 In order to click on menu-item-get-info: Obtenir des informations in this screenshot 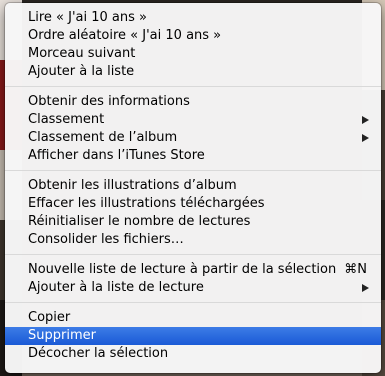, I will do `click(193, 102)`.